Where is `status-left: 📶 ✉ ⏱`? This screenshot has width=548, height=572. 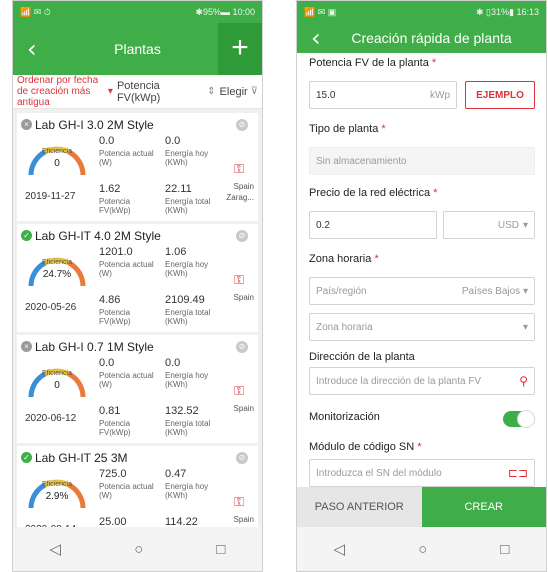 status-left: 📶 ✉ ⏱ is located at coordinates (35, 11).